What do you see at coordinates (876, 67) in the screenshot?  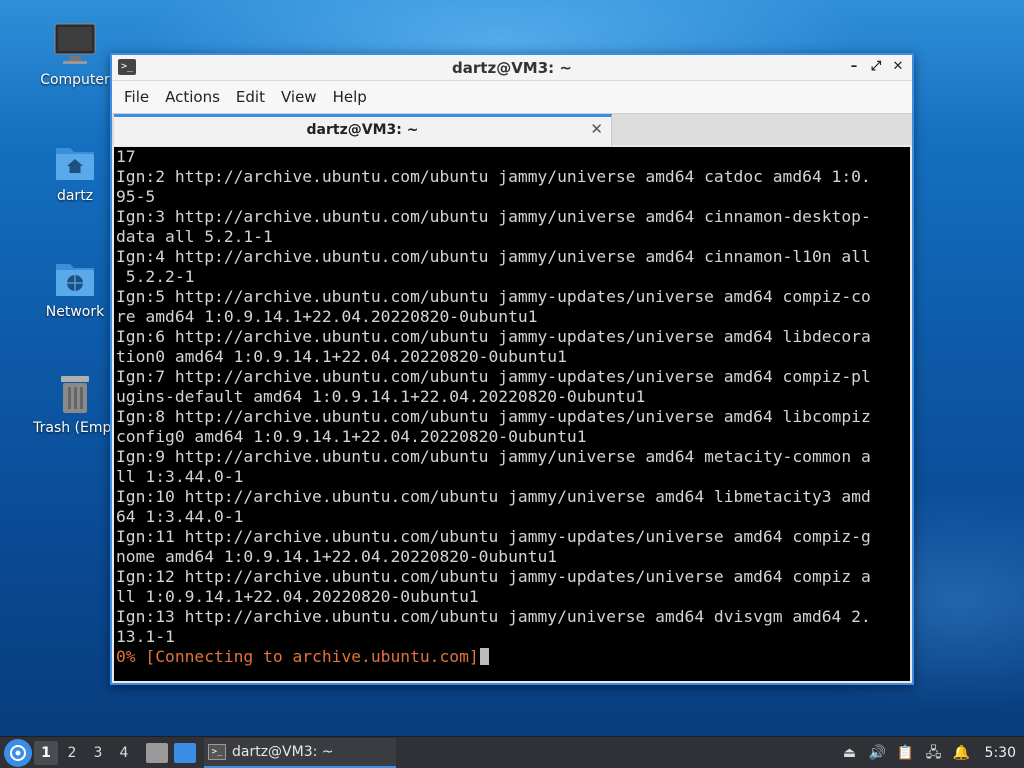 I see `maximize-button: ⤢` at bounding box center [876, 67].